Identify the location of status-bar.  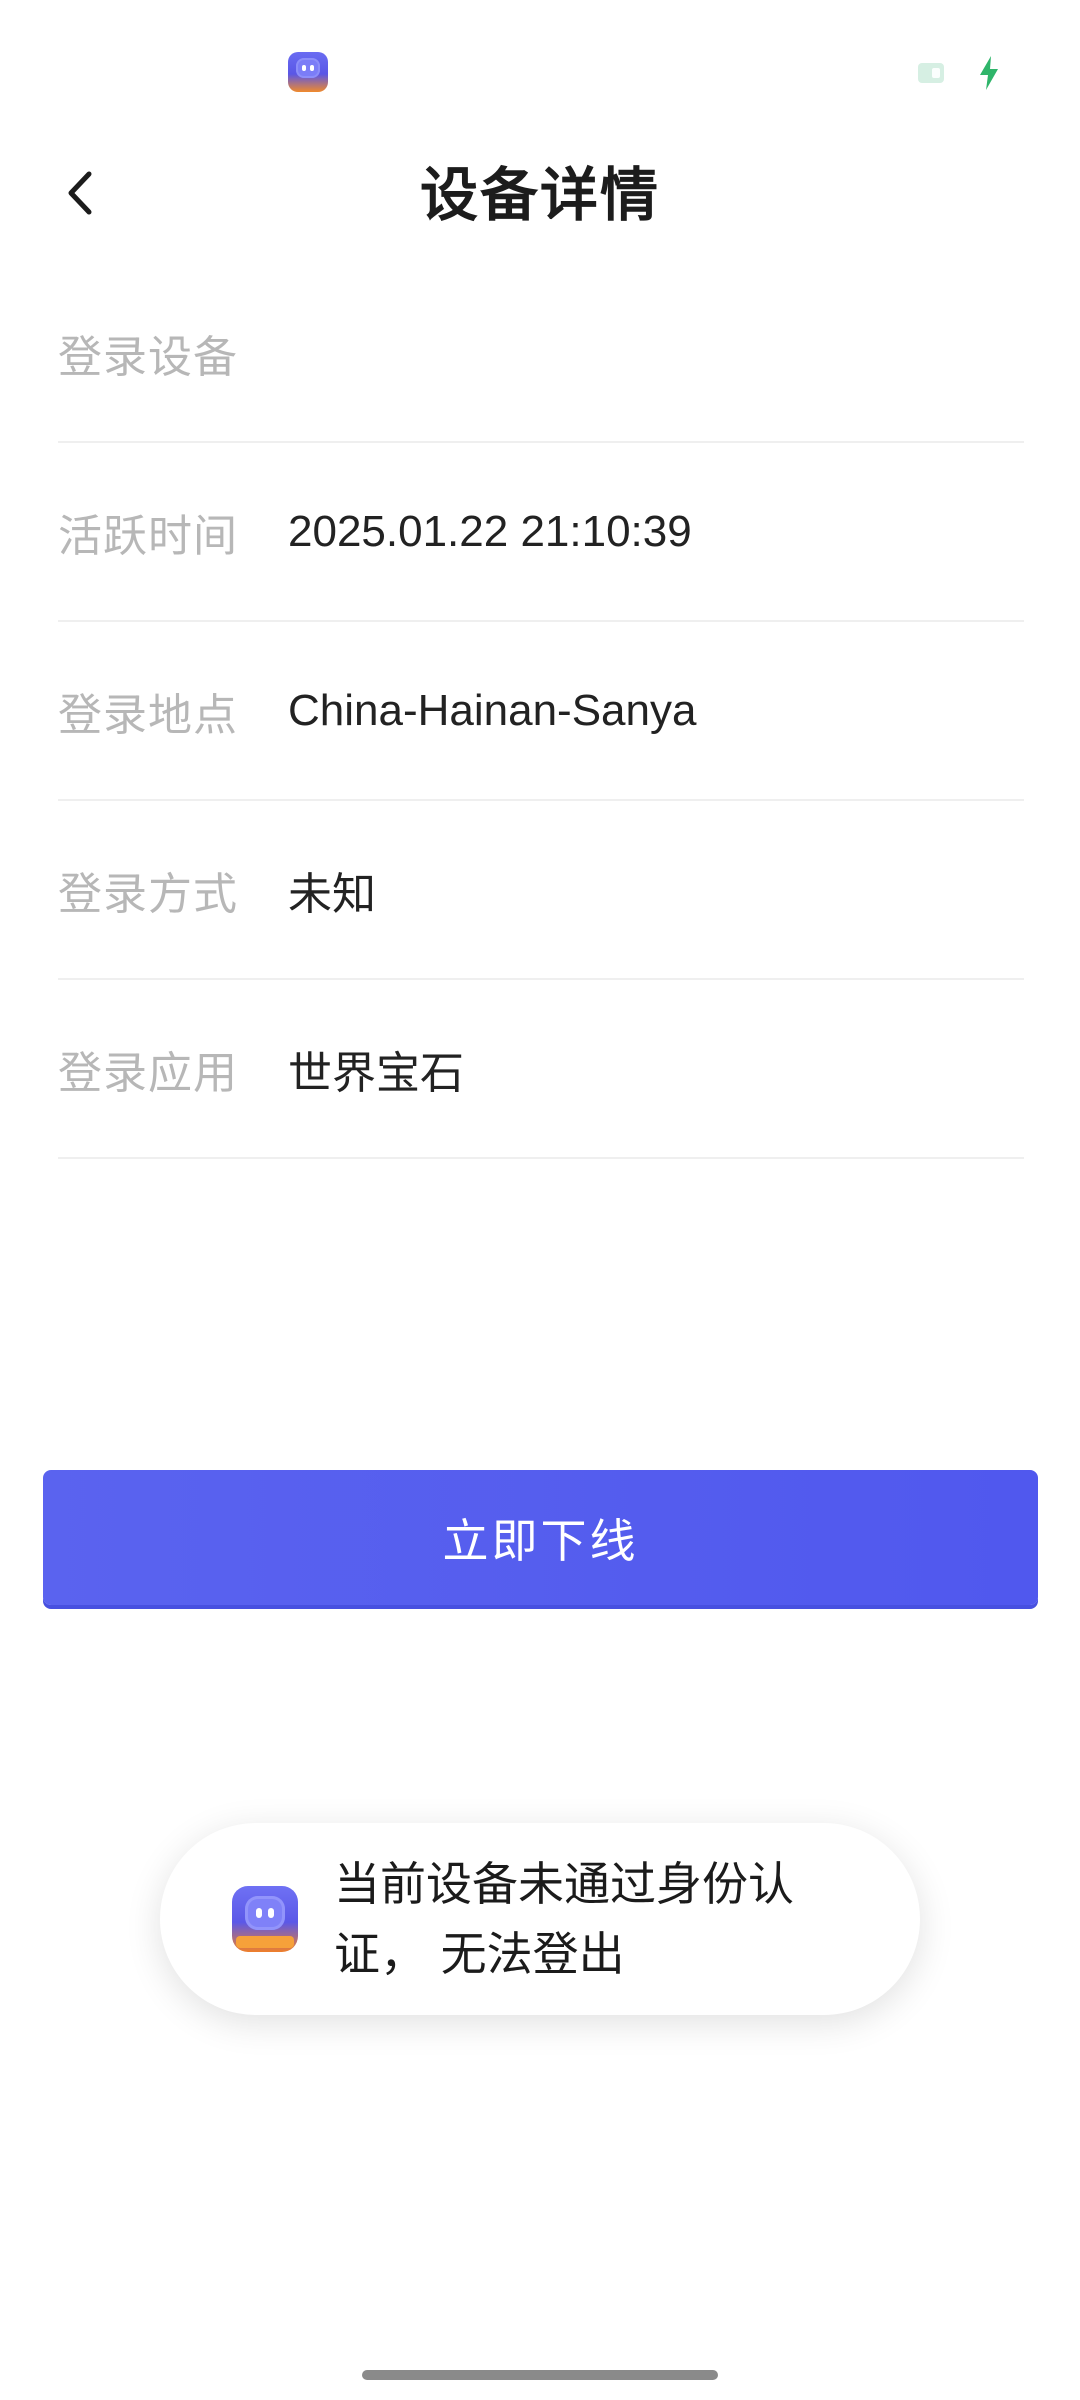
(540, 70).